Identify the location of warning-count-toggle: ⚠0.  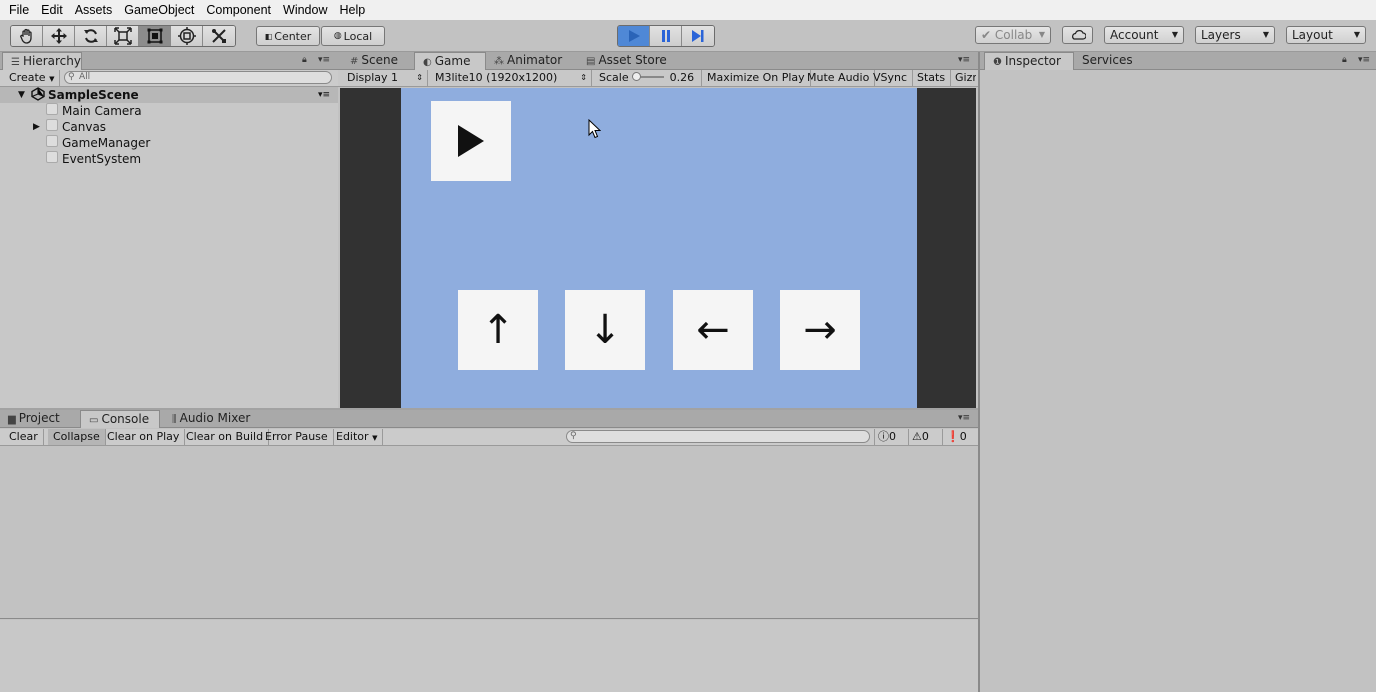
(920, 437).